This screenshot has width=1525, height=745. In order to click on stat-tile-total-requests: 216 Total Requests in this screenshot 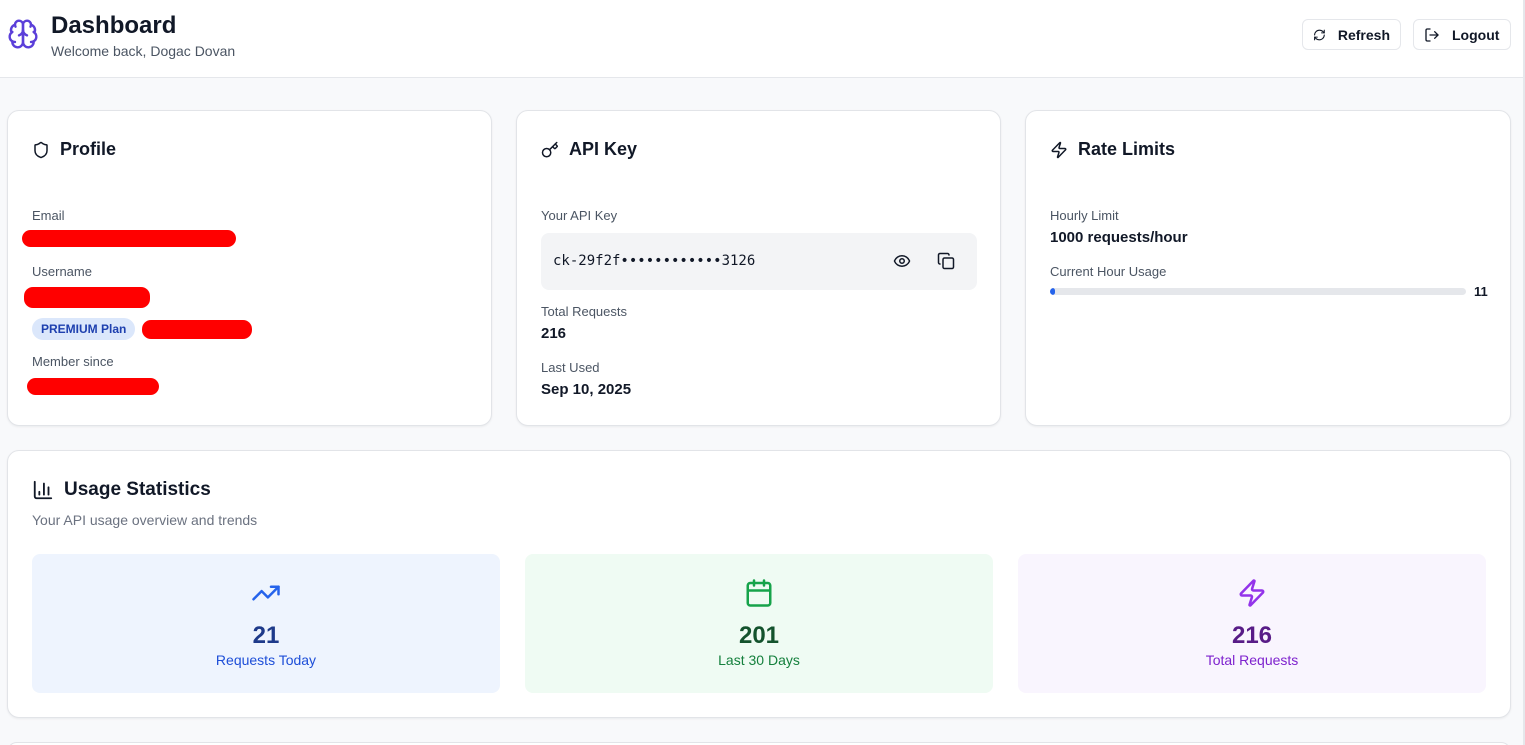, I will do `click(1252, 623)`.